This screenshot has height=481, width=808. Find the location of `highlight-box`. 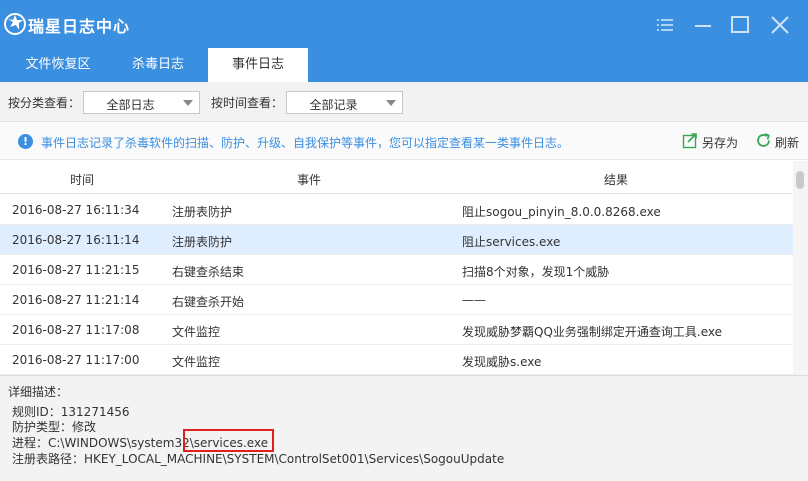

highlight-box is located at coordinates (228, 440).